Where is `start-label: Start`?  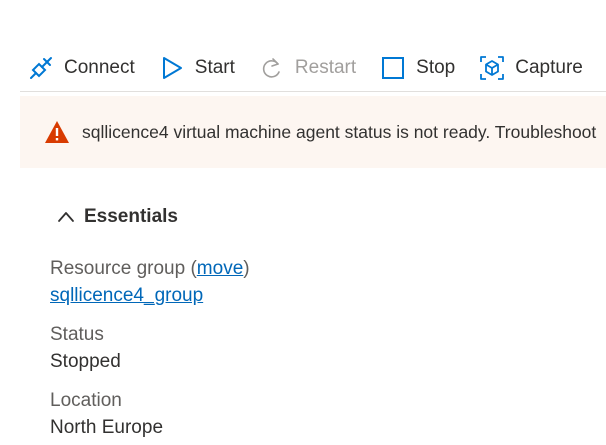
start-label: Start is located at coordinates (214, 67).